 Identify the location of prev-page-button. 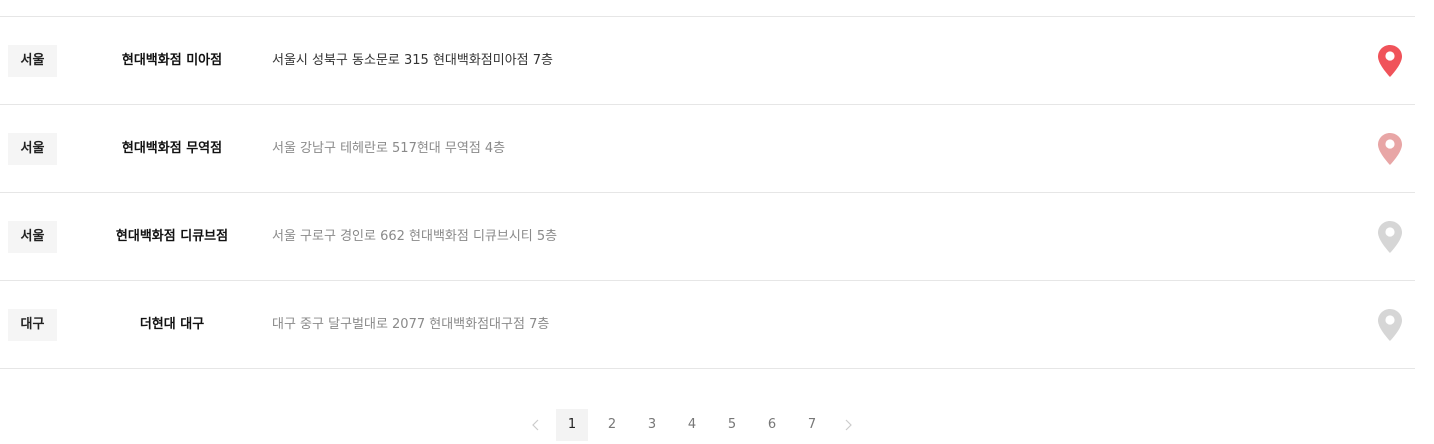
(536, 425).